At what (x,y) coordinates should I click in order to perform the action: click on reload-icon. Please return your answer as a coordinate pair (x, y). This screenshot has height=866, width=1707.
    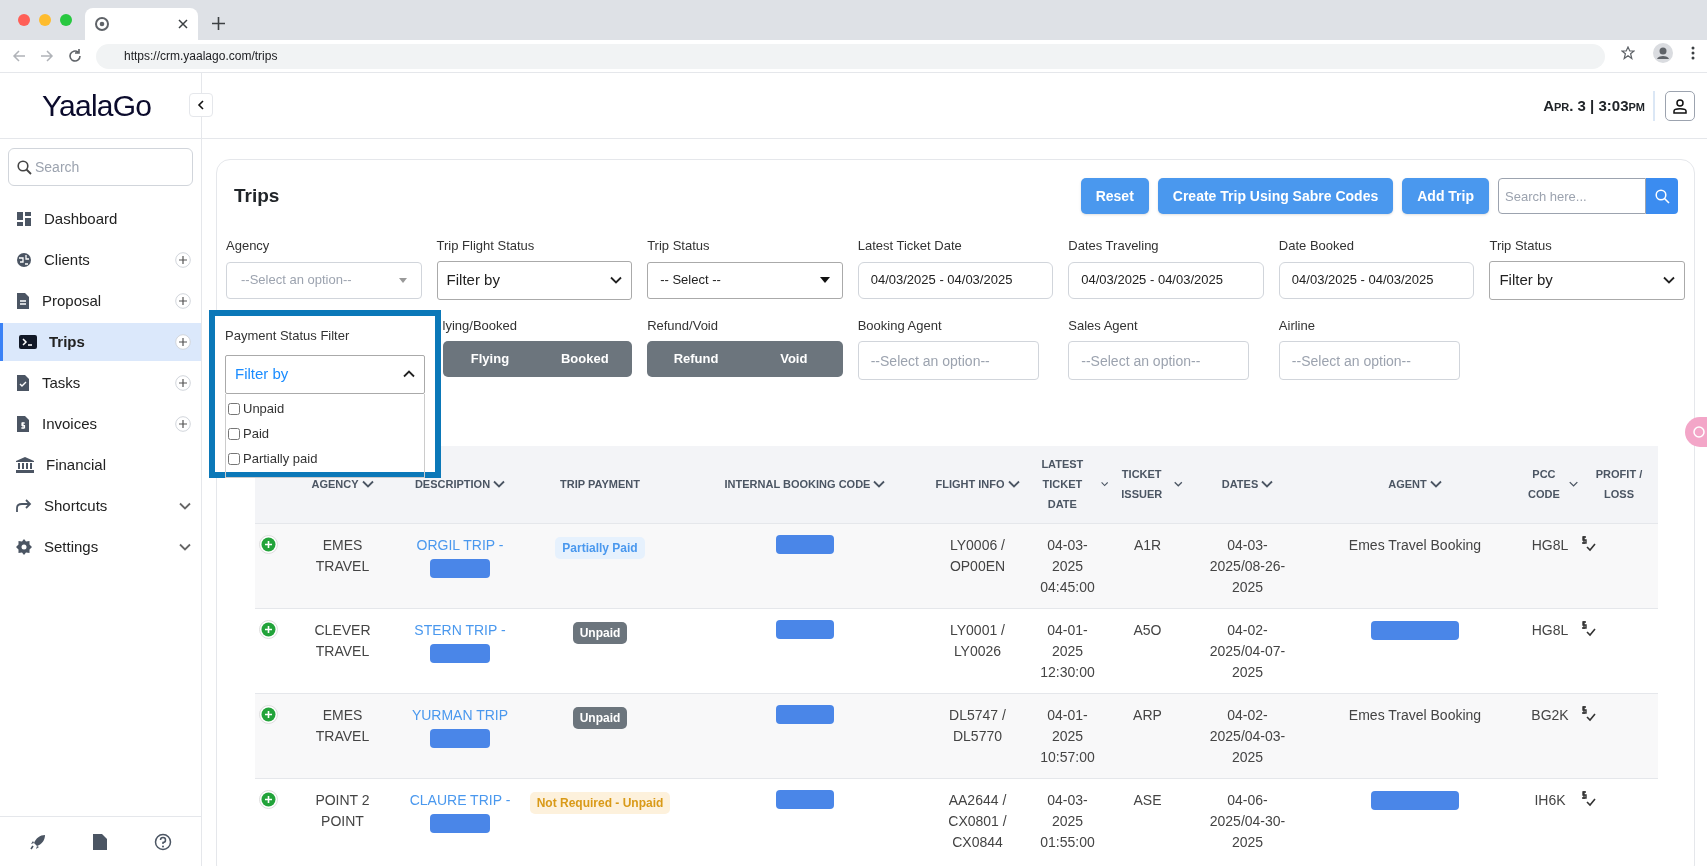
    Looking at the image, I should click on (75, 56).